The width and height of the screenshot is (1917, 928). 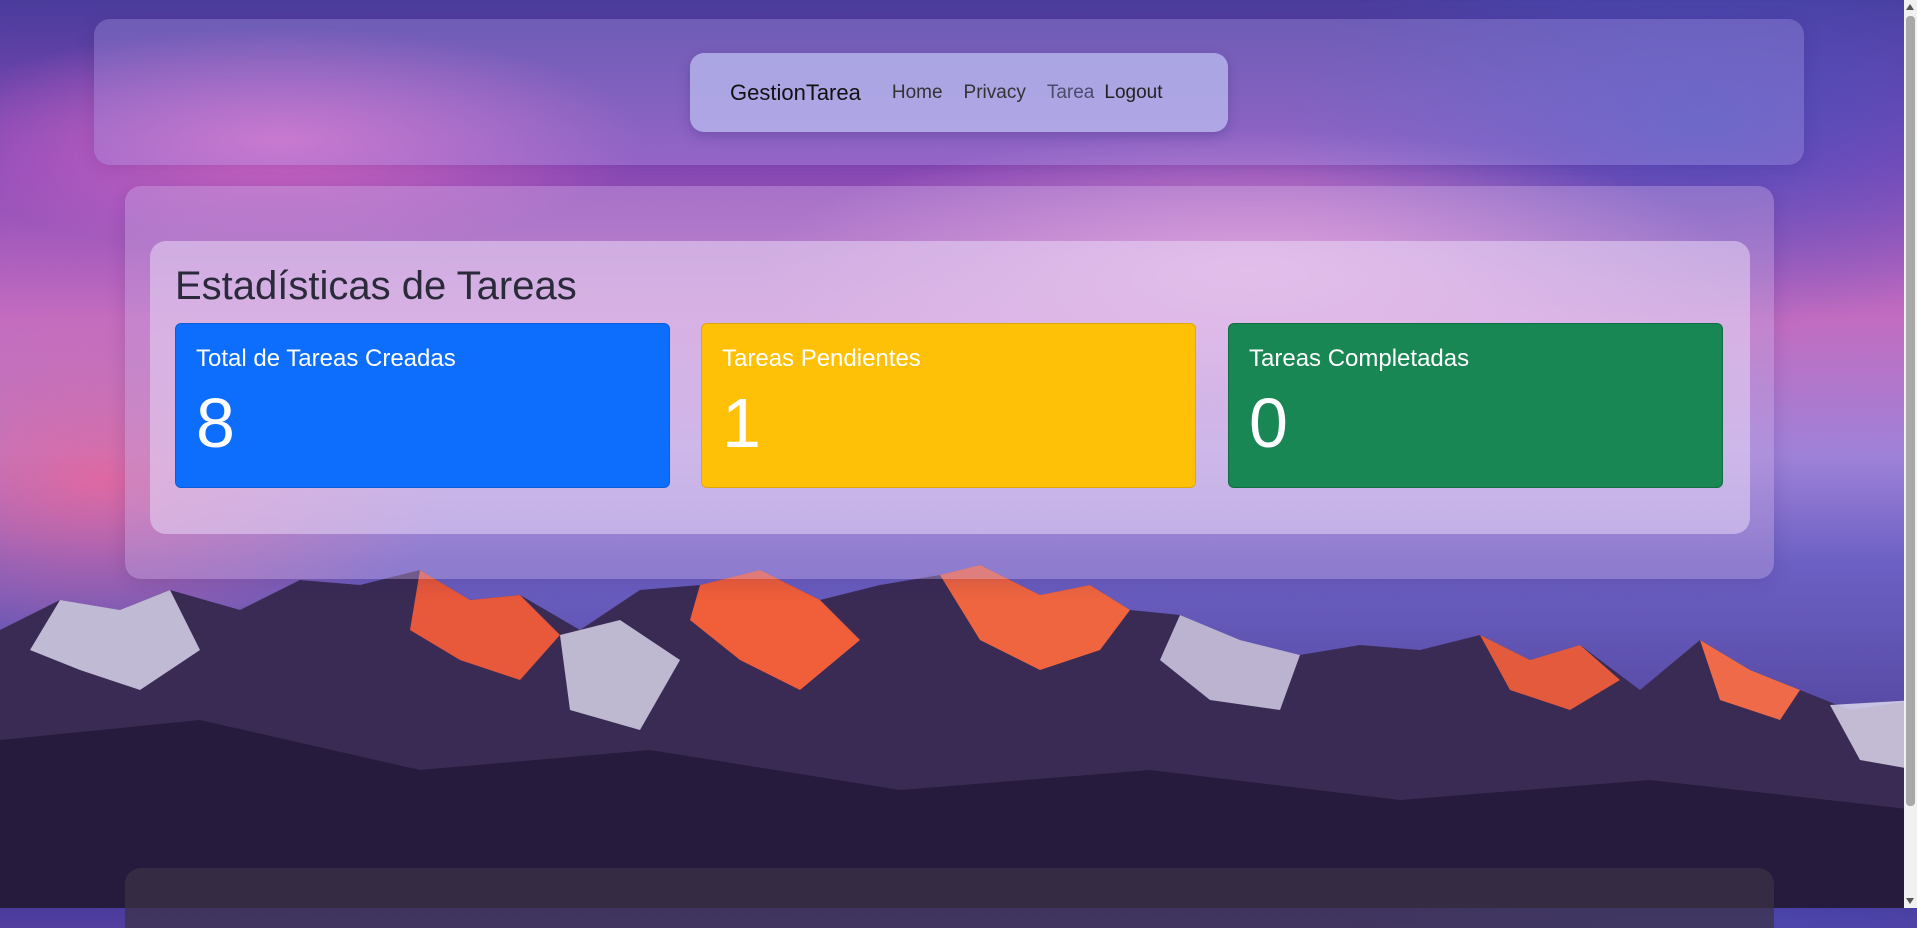 I want to click on scroll-up-icon, so click(x=1910, y=7).